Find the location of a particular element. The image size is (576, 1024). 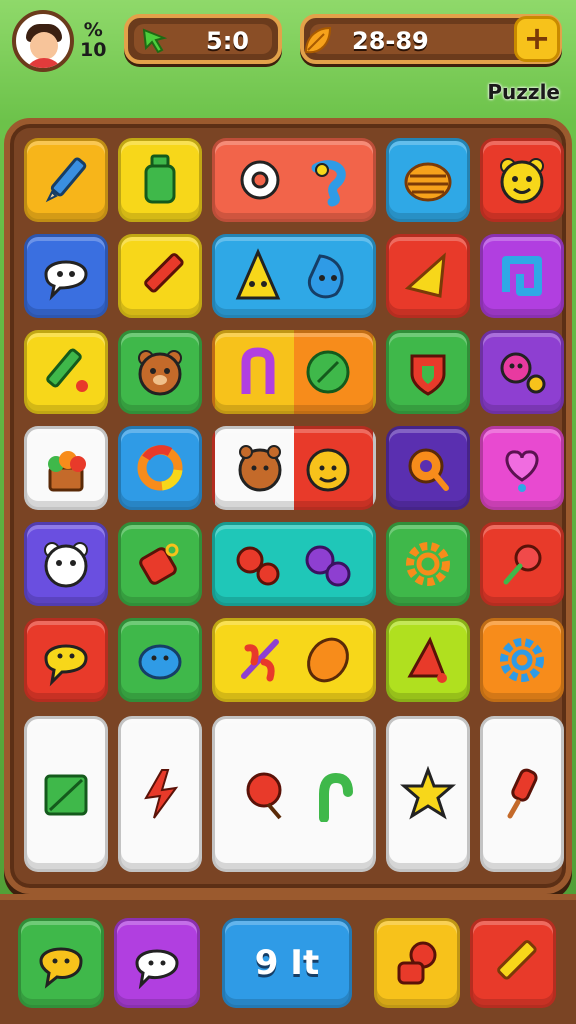

tray-item-cat-face is located at coordinates (61, 963).